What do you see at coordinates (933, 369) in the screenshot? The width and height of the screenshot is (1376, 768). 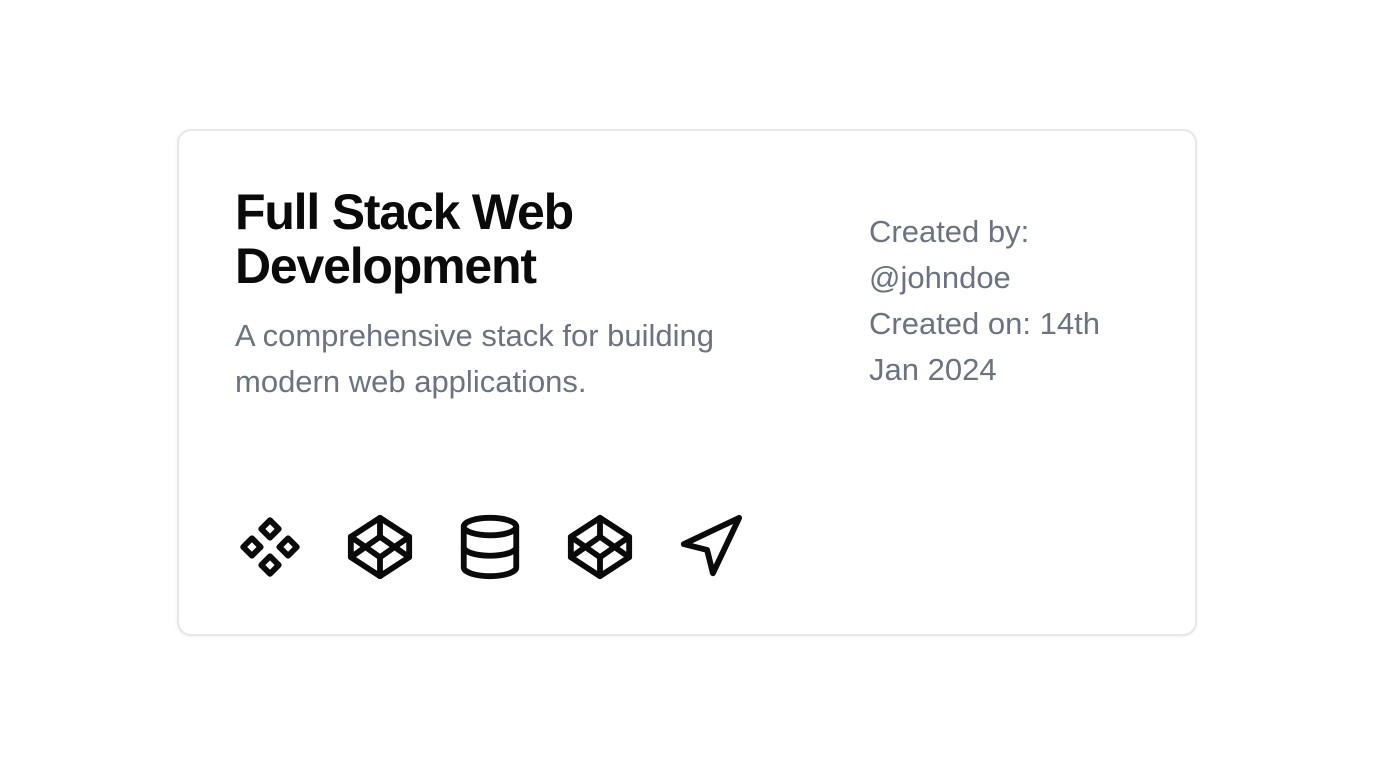 I see `created-on-value: Jan 2024` at bounding box center [933, 369].